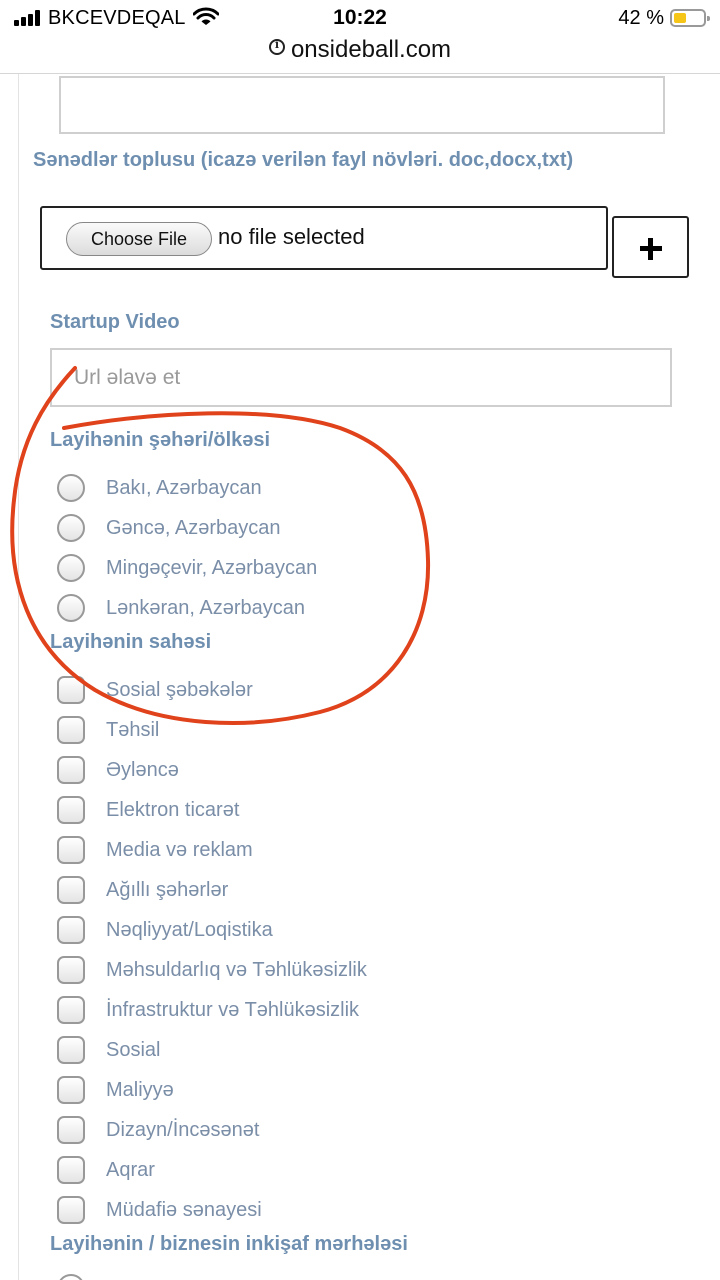 The image size is (720, 1280). Describe the element at coordinates (357, 1211) in the screenshot. I see `field-option: Müdafiə sənayesi` at that location.